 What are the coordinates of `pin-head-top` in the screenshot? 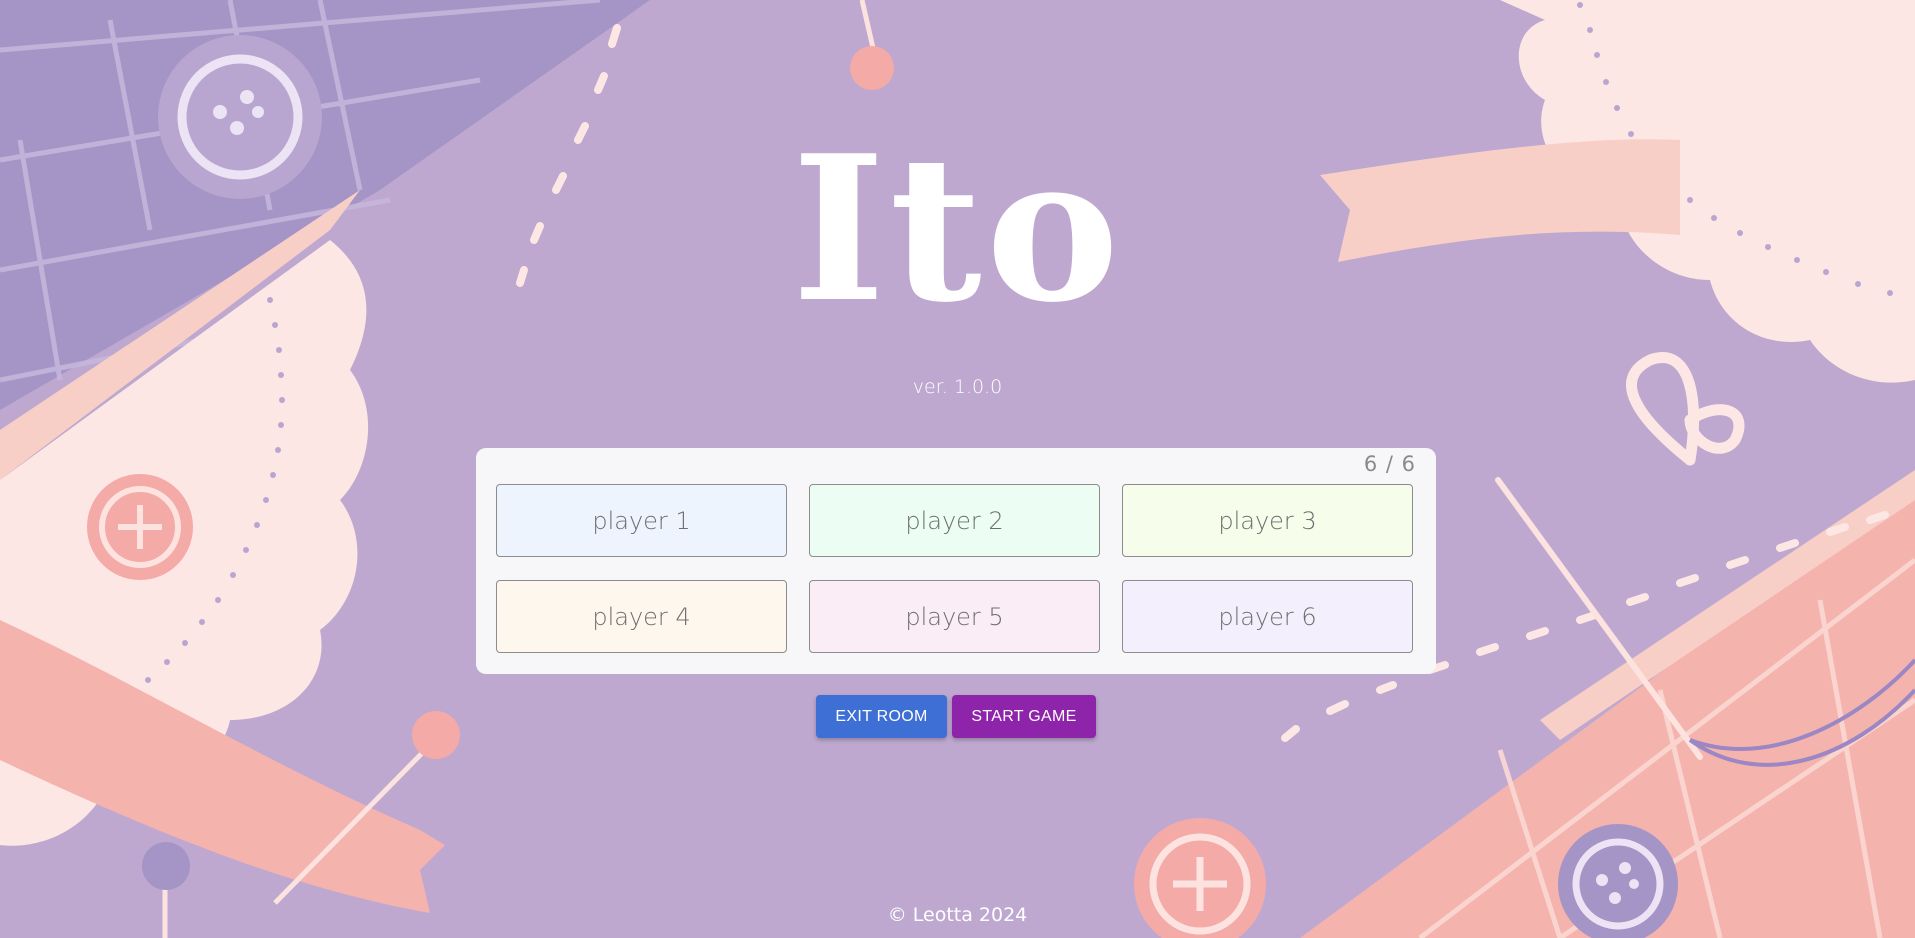 It's located at (872, 68).